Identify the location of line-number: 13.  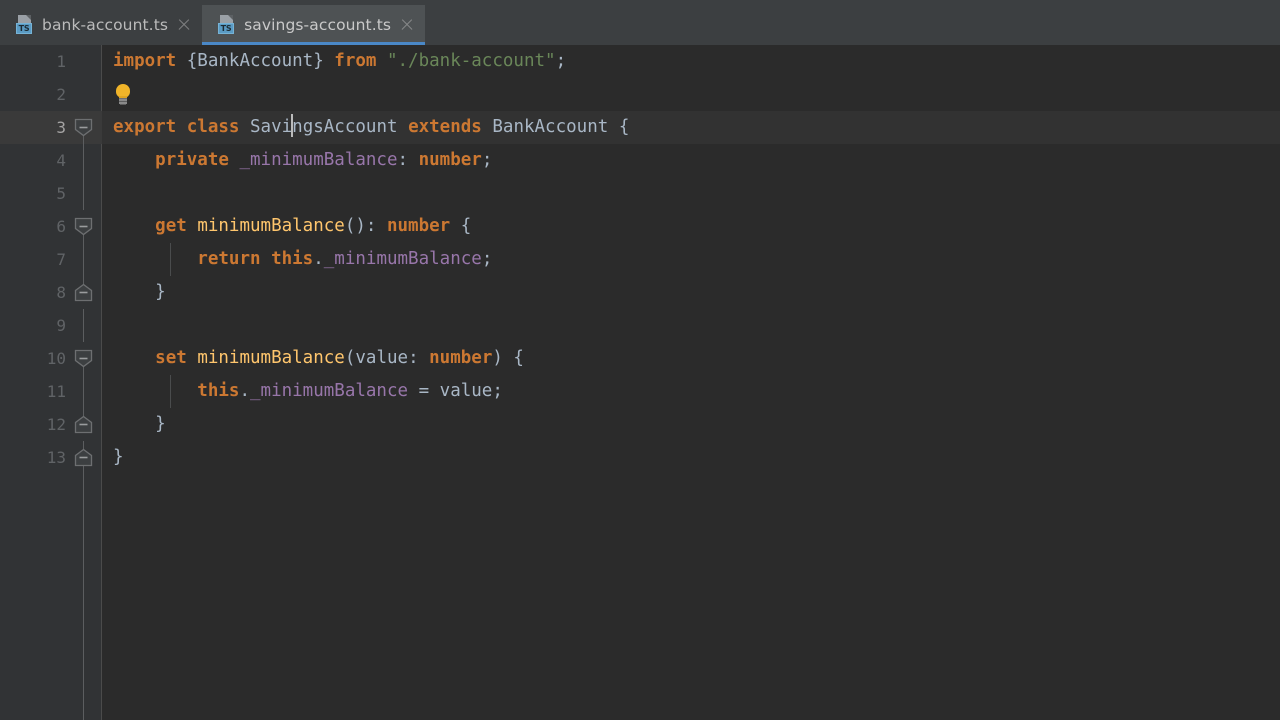
(56, 457).